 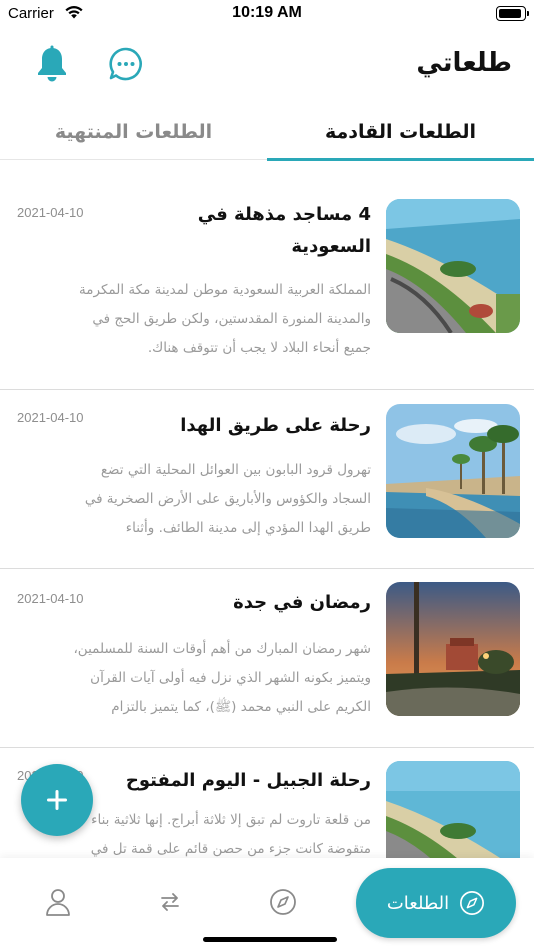 What do you see at coordinates (400, 159) in the screenshot?
I see `tab-indicator` at bounding box center [400, 159].